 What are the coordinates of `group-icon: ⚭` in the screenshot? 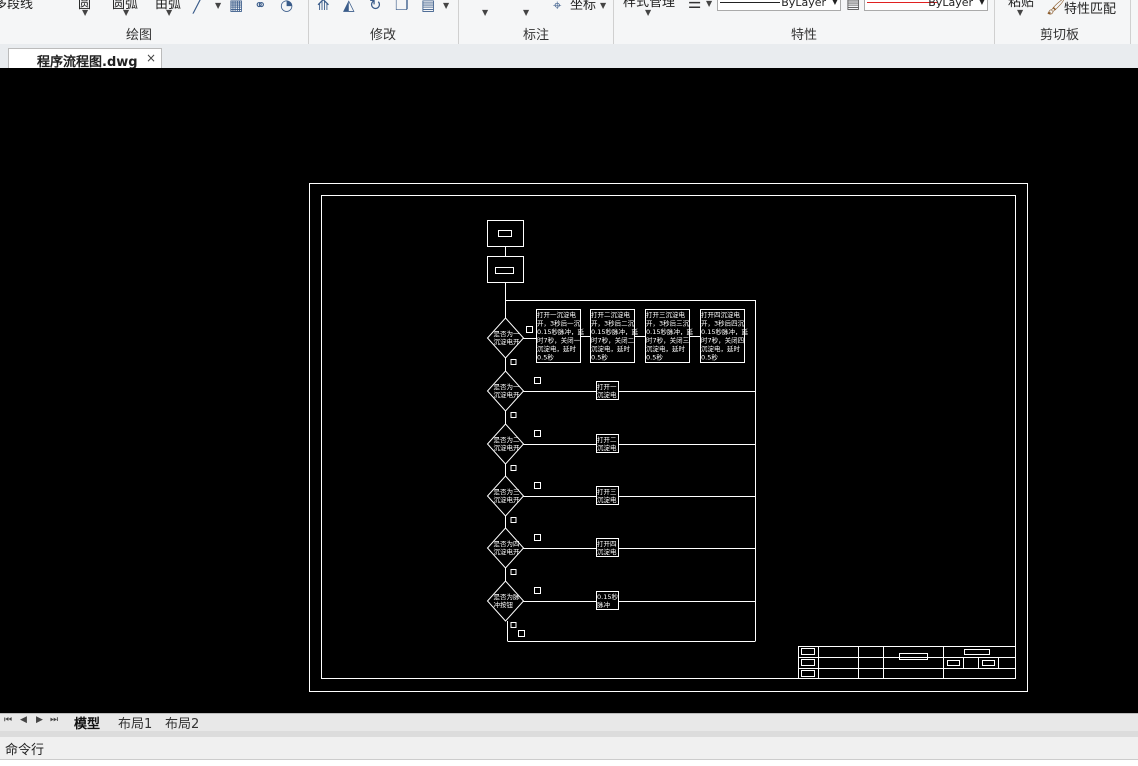 It's located at (260, 6).